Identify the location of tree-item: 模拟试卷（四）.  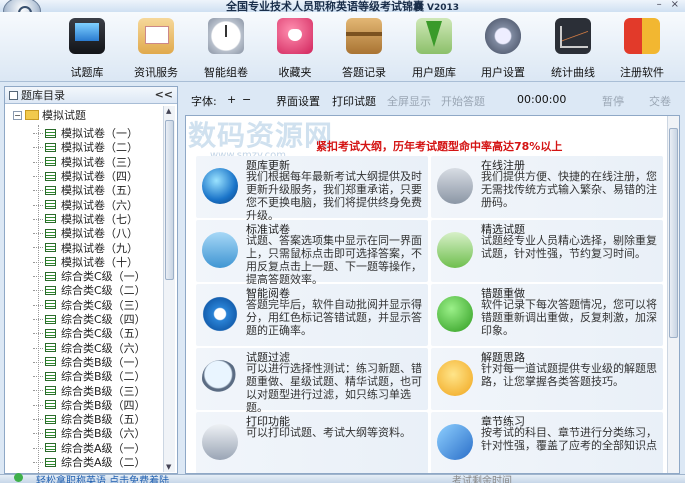
(85, 176).